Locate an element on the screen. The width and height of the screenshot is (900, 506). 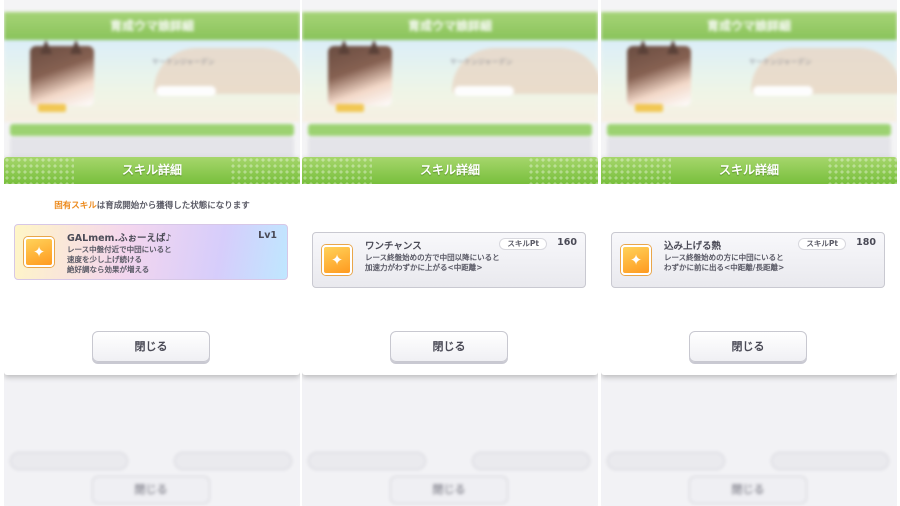
skill-description: レース終盤始めの方に中団にいると わずかに前に出る<中距離/長距離> is located at coordinates (724, 262).